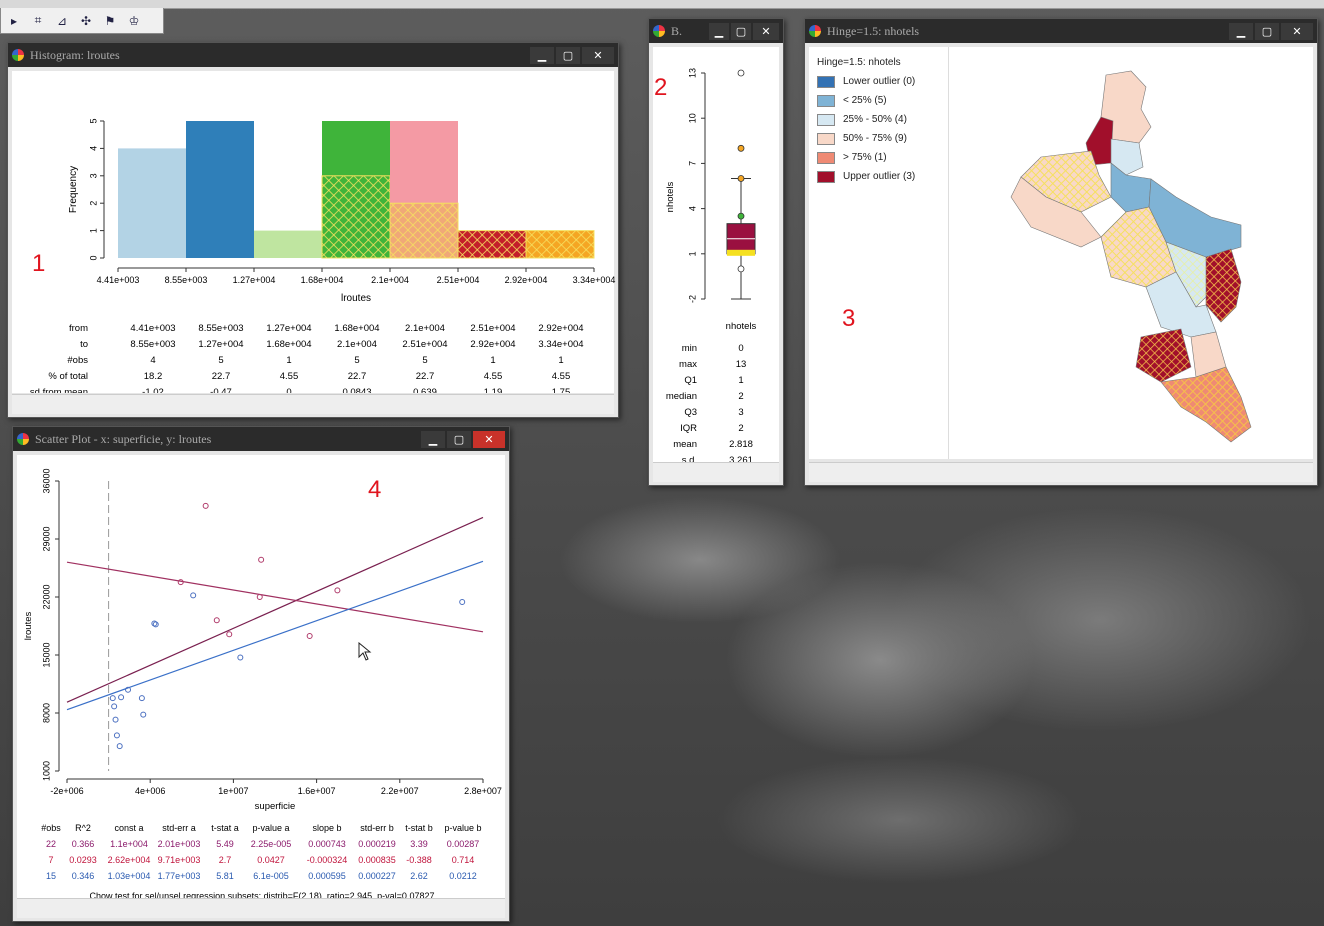  What do you see at coordinates (313, 55) in the screenshot?
I see `histogram-titlebar: Histogram: lroutes ▁ ▢ ✕` at bounding box center [313, 55].